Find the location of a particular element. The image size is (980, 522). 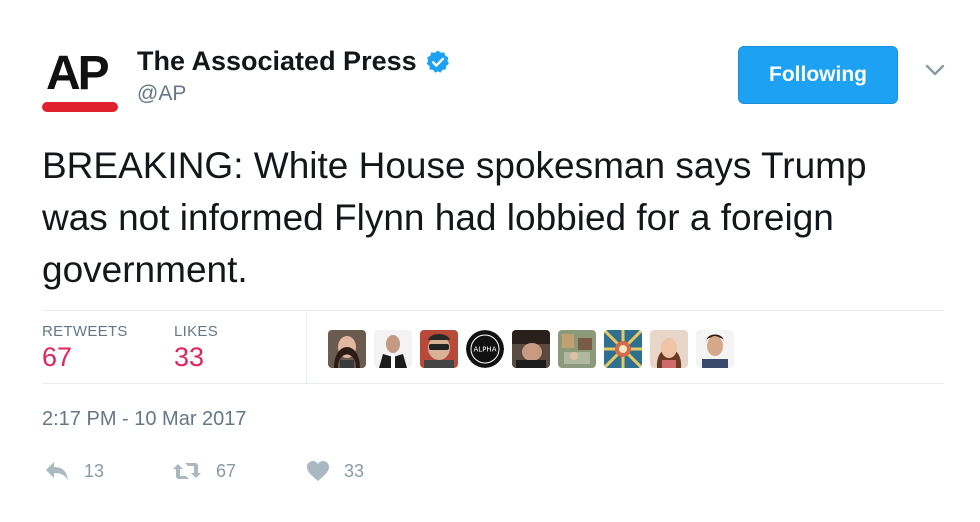

tweet-timestamp: 2:17 PM - 10 Mar 2017 is located at coordinates (144, 419).